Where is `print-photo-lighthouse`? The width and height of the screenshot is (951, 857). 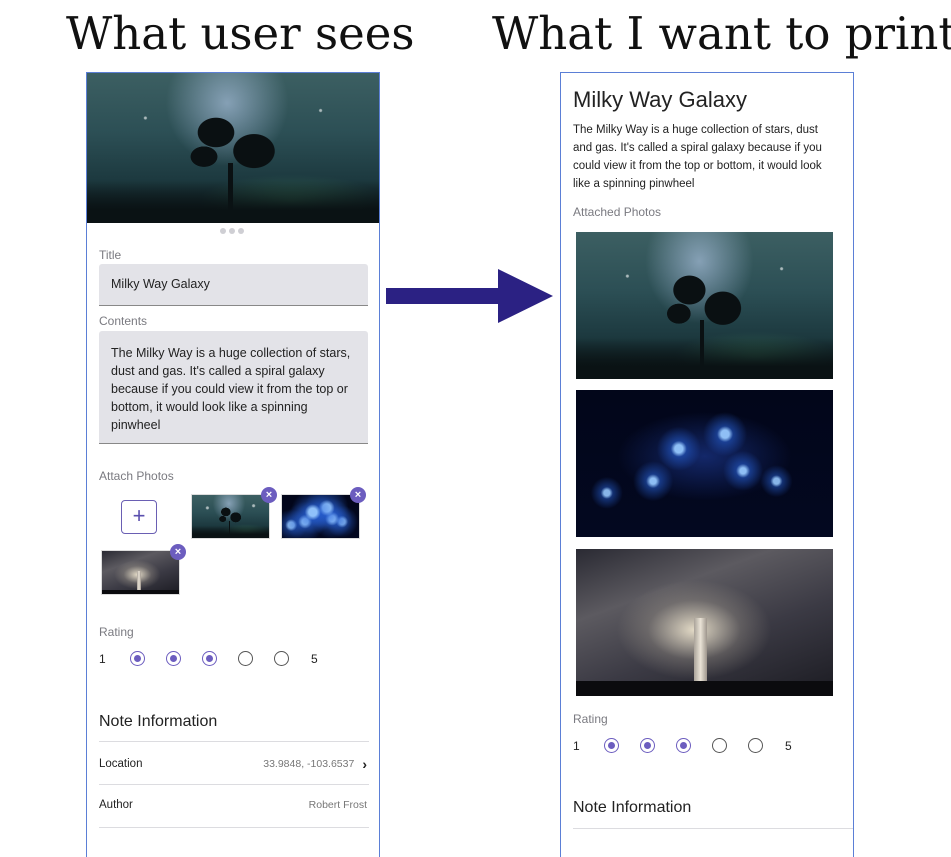 print-photo-lighthouse is located at coordinates (704, 622).